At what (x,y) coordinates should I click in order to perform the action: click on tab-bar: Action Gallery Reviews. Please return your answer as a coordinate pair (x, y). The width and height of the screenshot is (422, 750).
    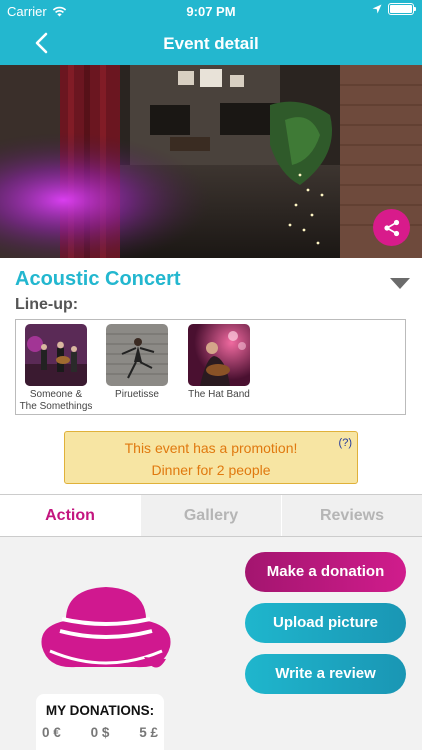
    Looking at the image, I should click on (211, 515).